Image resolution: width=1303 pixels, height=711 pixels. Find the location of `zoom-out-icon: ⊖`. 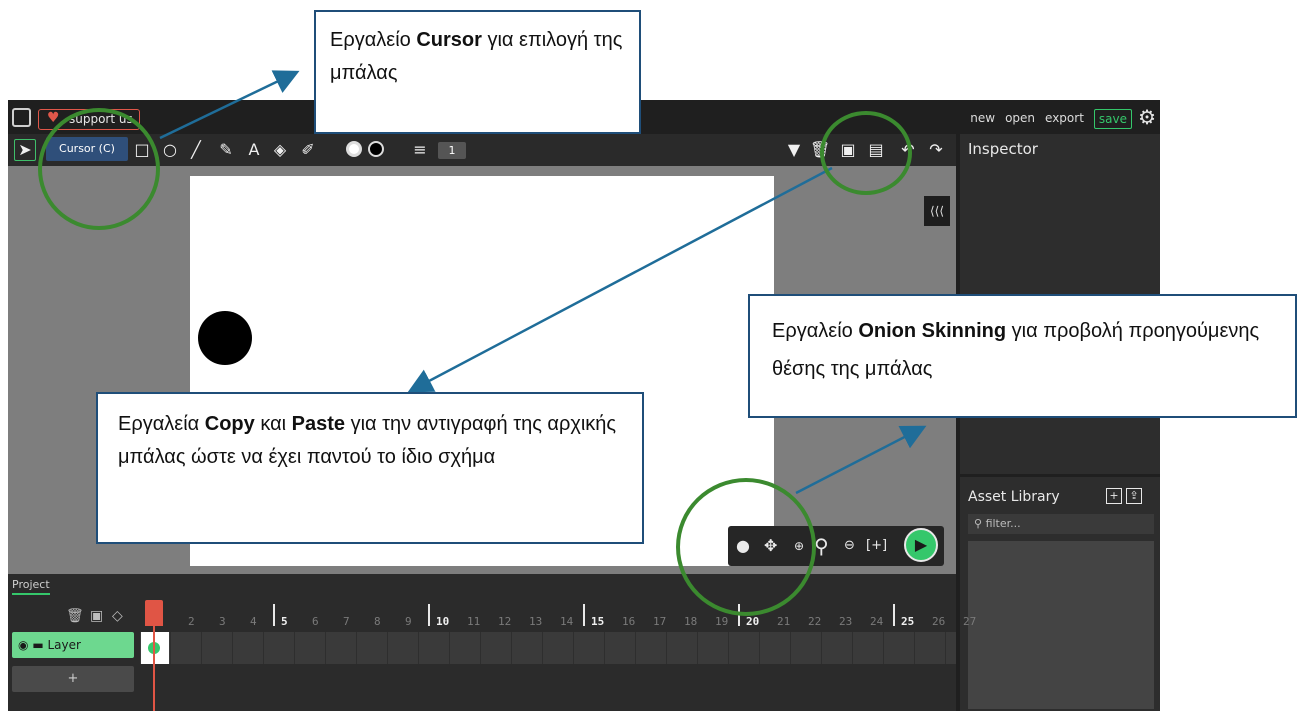

zoom-out-icon: ⊖ is located at coordinates (849, 546).